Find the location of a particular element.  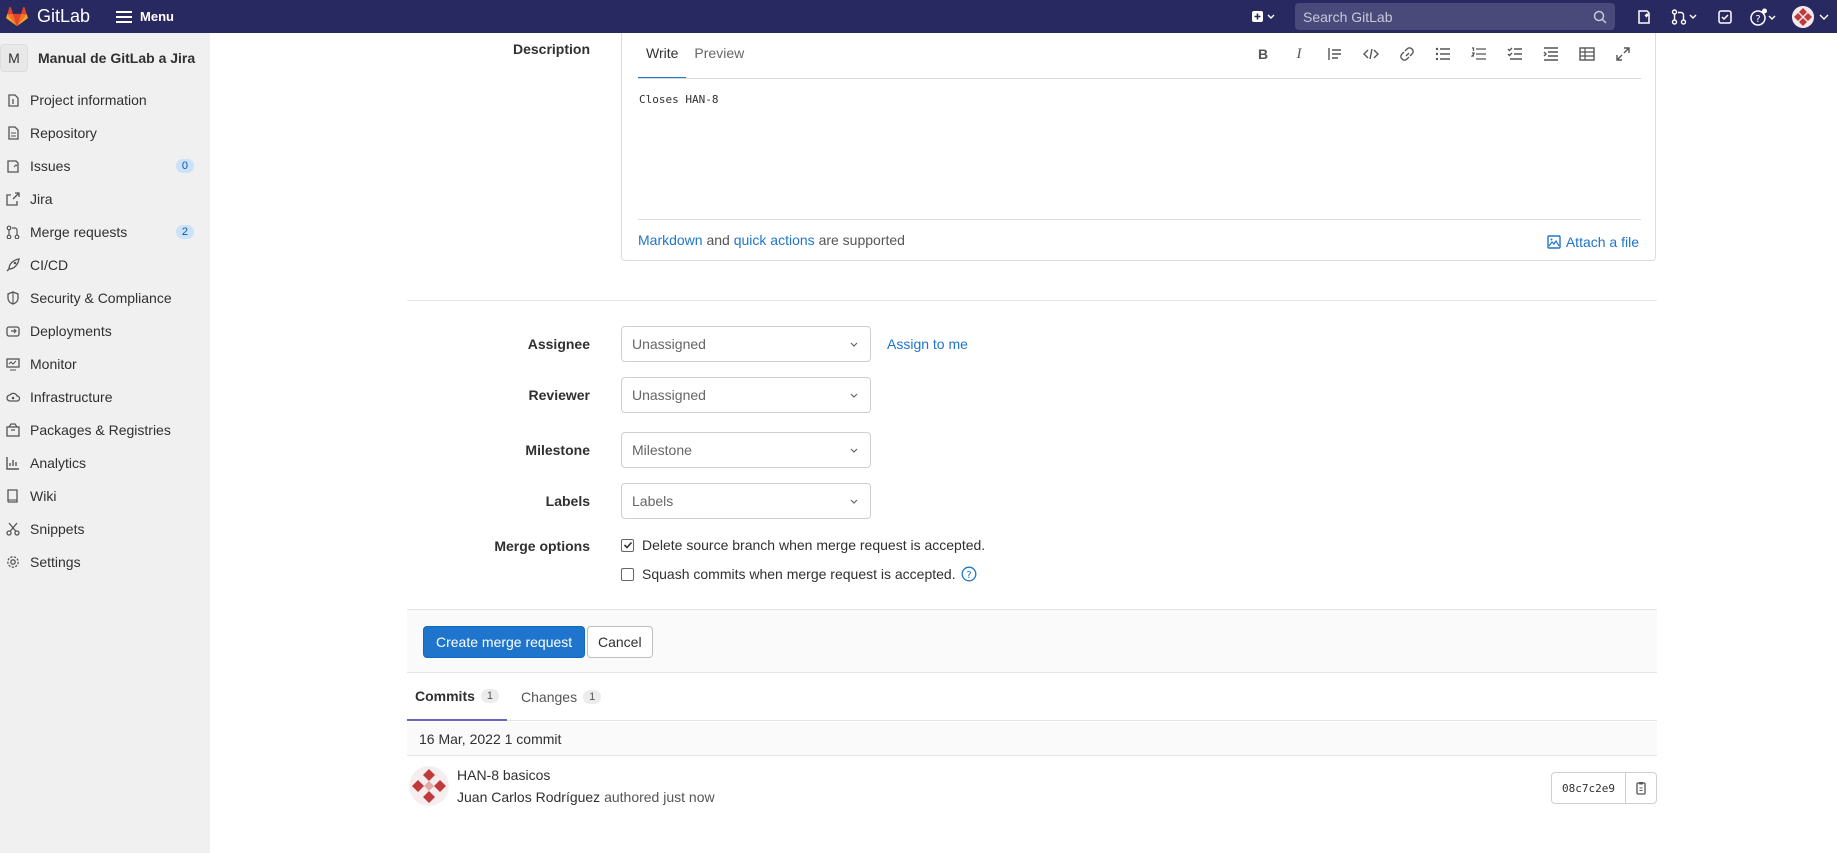

merge-request-icon is located at coordinates (13, 232).